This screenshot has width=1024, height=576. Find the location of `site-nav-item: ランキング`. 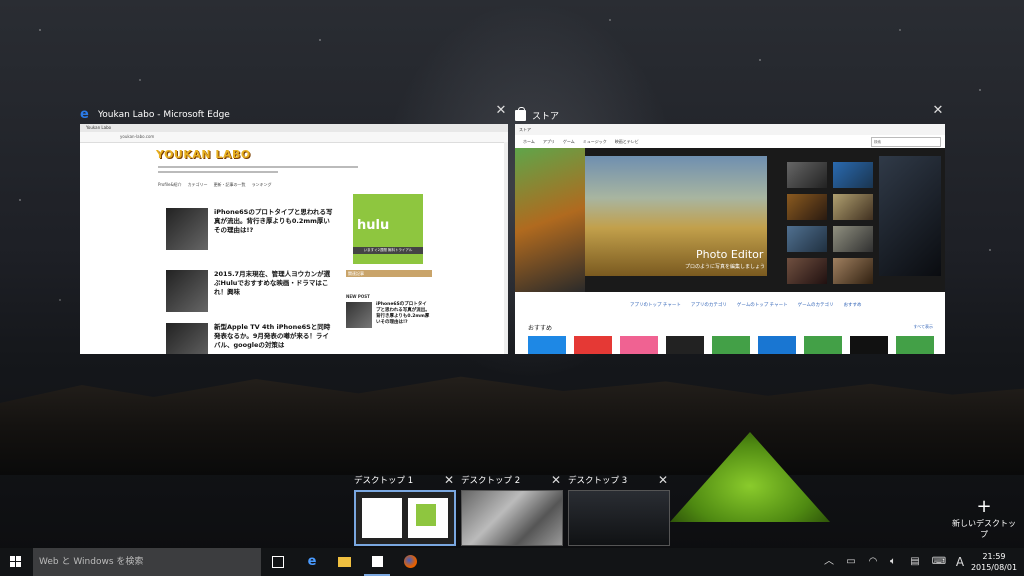

site-nav-item: ランキング is located at coordinates (261, 184).